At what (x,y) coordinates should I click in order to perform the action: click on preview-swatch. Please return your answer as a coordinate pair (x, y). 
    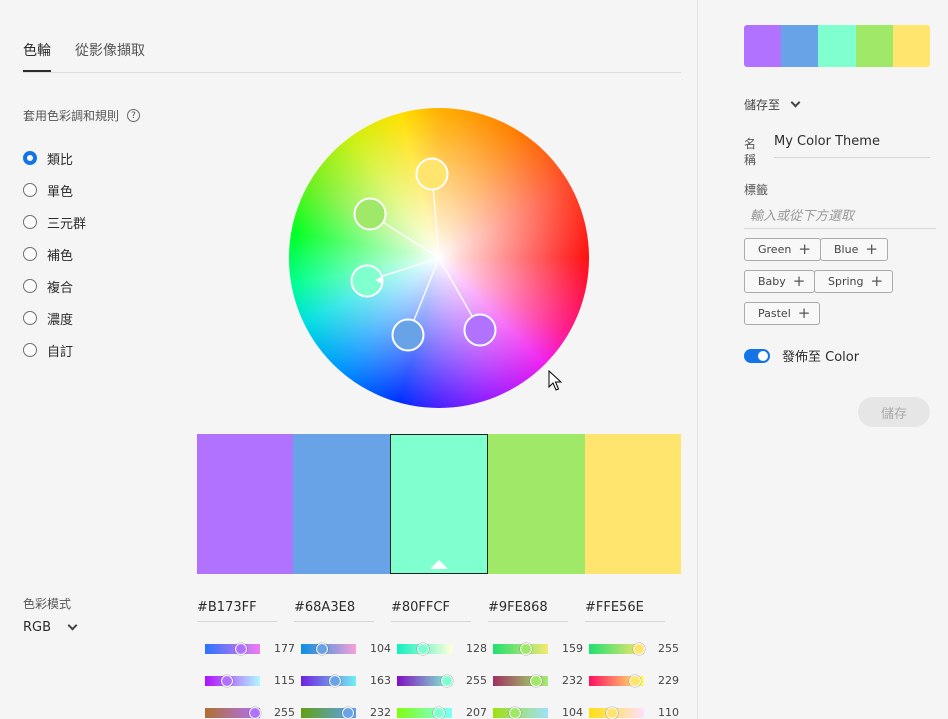
    Looking at the image, I should click on (911, 46).